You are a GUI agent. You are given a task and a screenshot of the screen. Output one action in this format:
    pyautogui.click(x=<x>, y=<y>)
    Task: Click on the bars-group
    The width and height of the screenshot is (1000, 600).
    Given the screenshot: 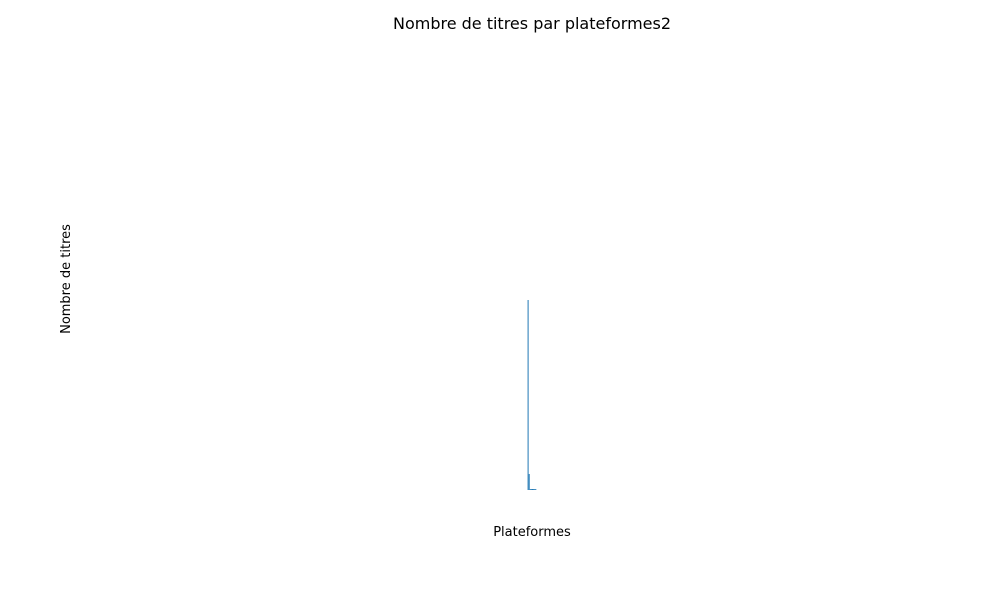 What is the action you would take?
    pyautogui.click(x=532, y=395)
    